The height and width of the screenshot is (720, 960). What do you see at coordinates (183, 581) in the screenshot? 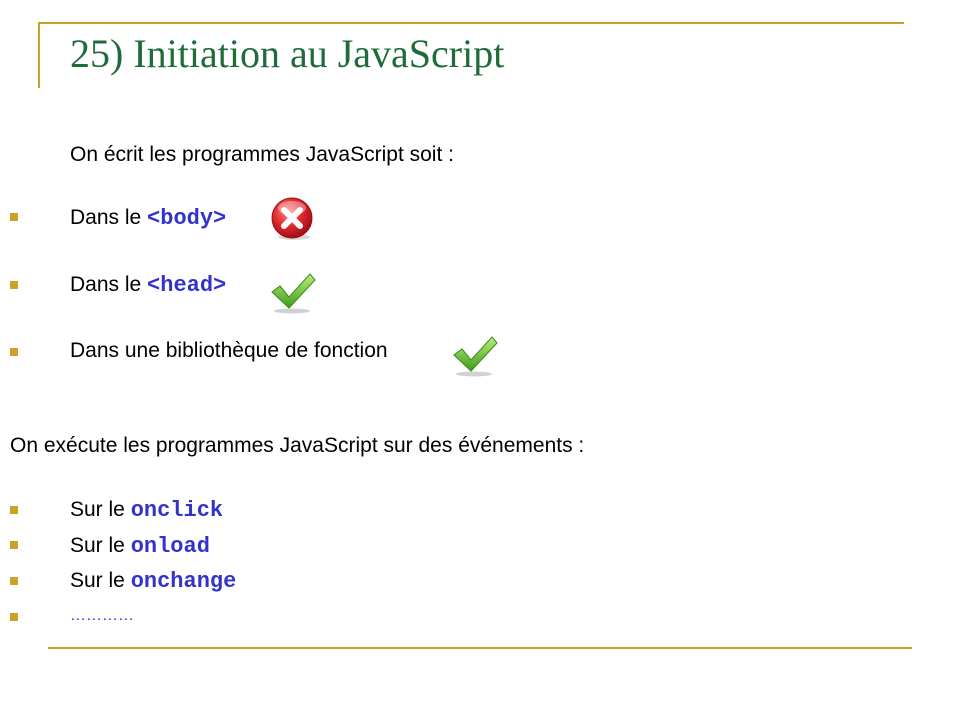
I see `onchange-code: onchange` at bounding box center [183, 581].